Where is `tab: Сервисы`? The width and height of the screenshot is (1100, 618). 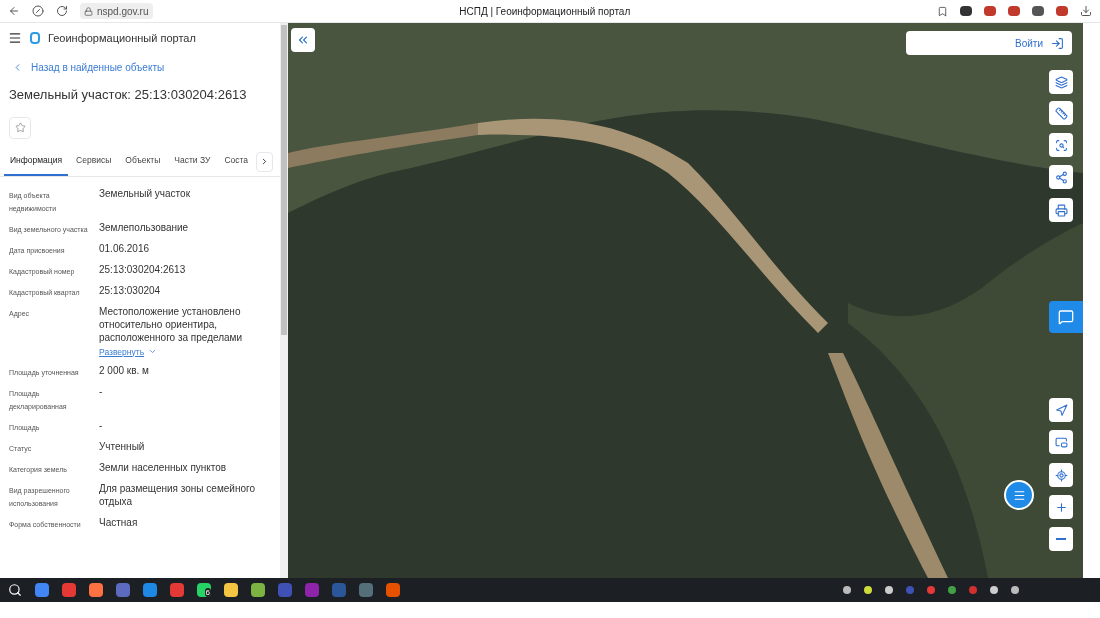 tab: Сервисы is located at coordinates (94, 161).